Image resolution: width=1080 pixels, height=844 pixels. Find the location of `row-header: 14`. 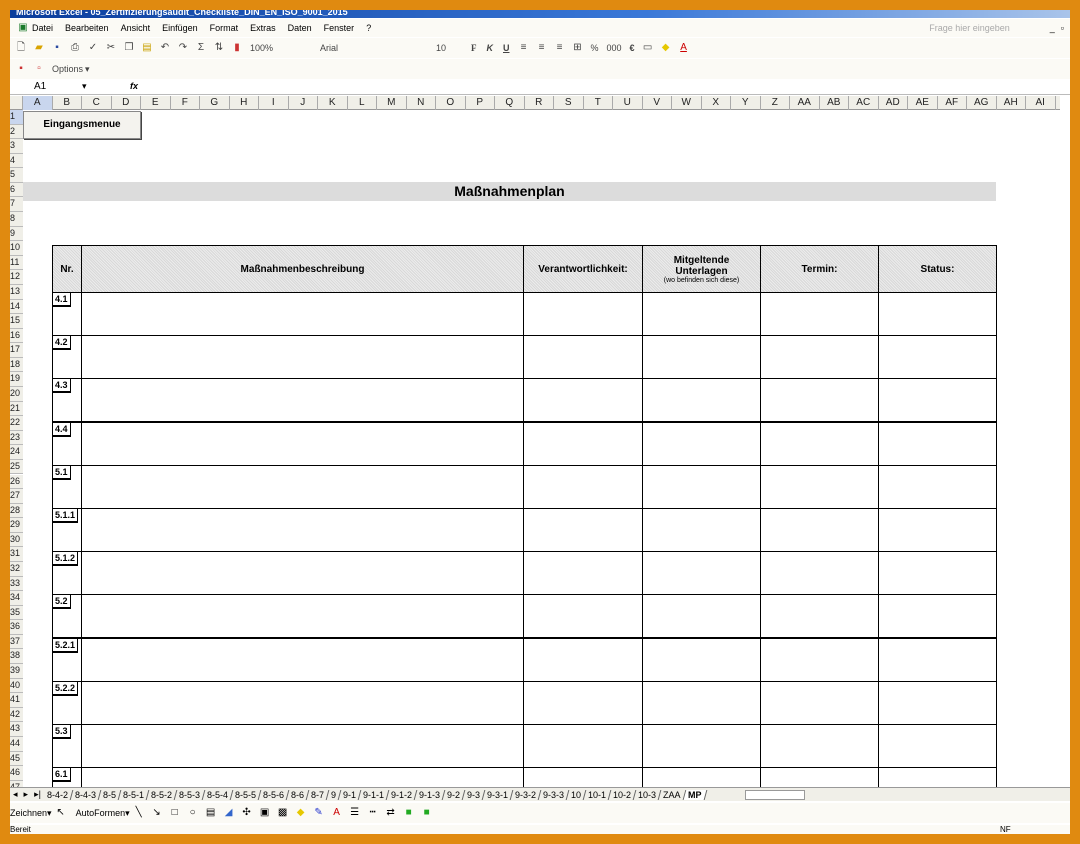

row-header: 14 is located at coordinates (16, 307).